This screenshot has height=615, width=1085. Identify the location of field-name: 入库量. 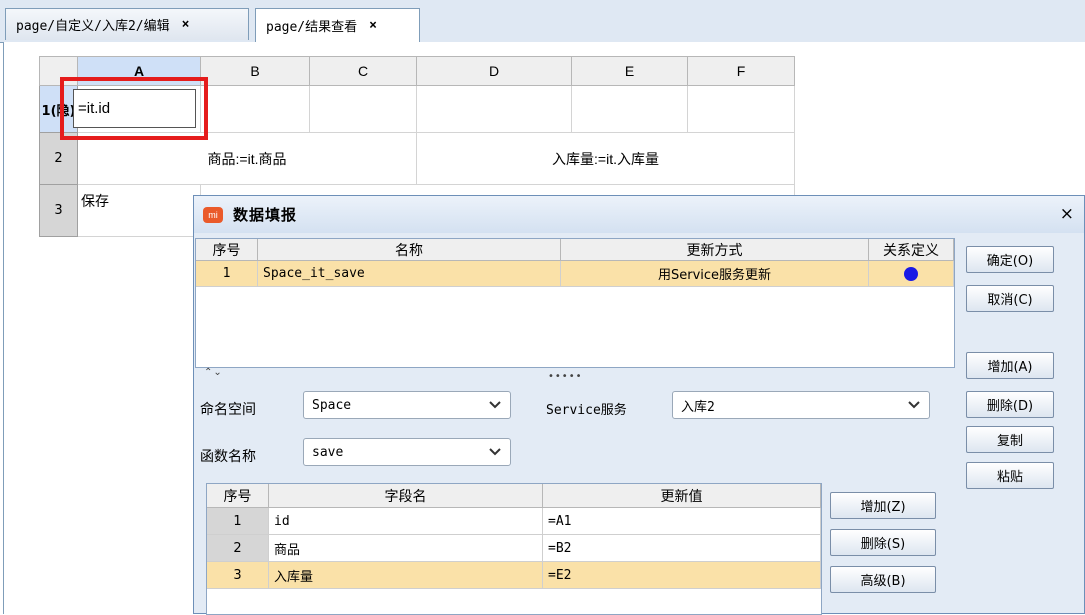
(406, 575).